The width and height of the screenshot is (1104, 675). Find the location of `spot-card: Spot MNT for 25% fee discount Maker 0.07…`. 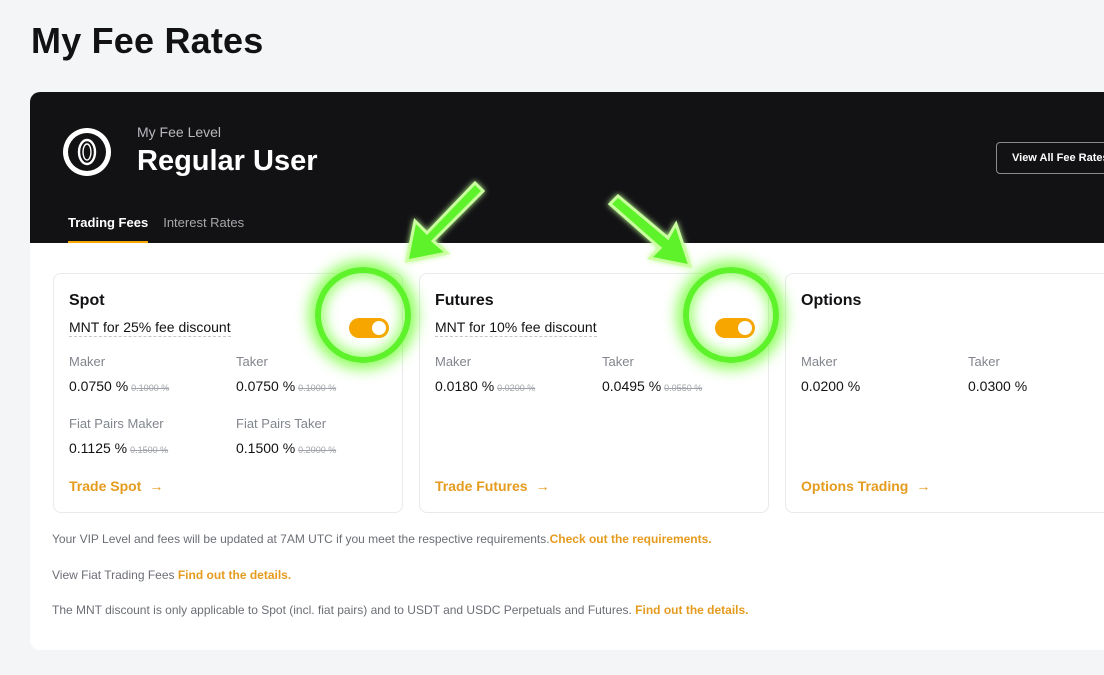

spot-card: Spot MNT for 25% fee discount Maker 0.07… is located at coordinates (228, 393).